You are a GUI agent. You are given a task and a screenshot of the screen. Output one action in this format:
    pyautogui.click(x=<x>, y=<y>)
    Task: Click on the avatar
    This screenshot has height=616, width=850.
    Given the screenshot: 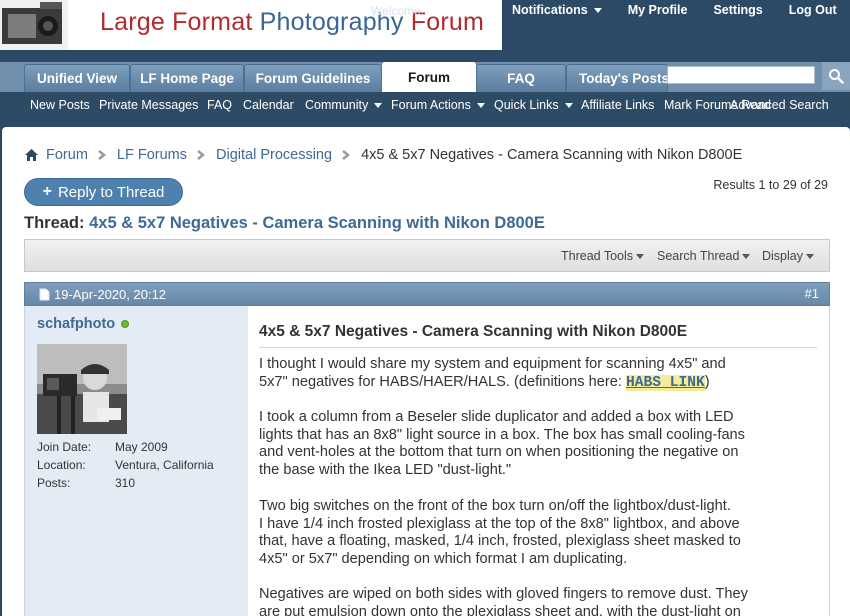 What is the action you would take?
    pyautogui.click(x=82, y=389)
    